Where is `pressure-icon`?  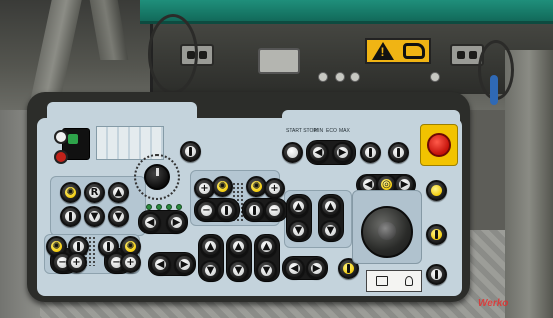
pressure-icon is located at coordinates (408, 281).